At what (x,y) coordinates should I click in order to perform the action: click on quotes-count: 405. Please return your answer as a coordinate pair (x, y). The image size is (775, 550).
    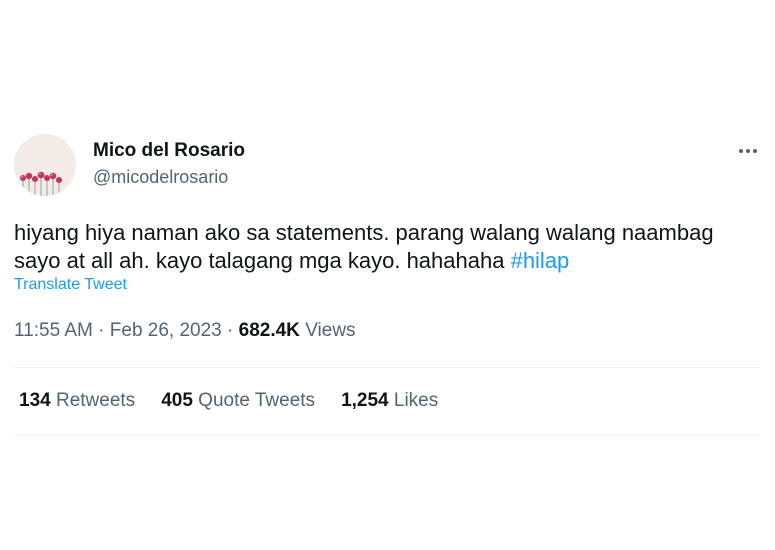
    Looking at the image, I should click on (177, 400).